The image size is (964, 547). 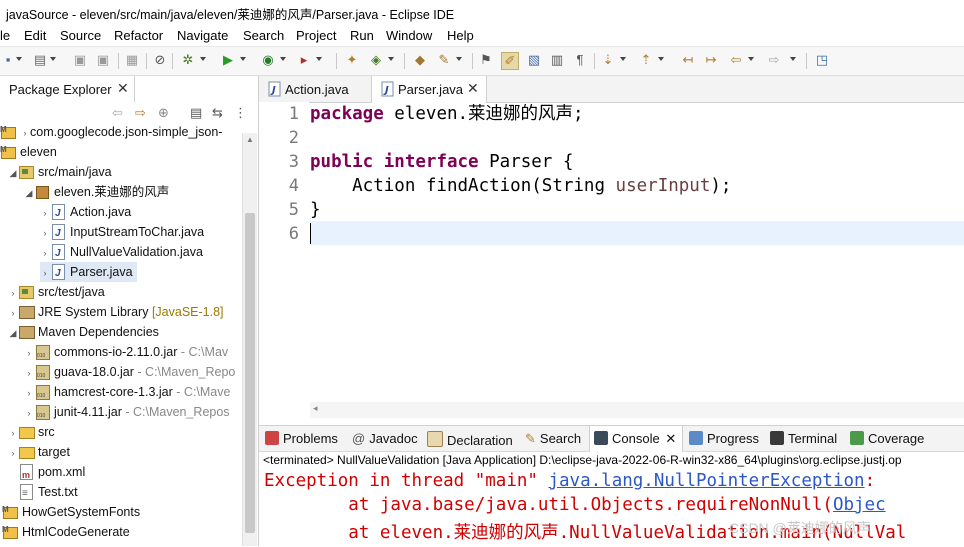 What do you see at coordinates (163, 113) in the screenshot?
I see `up-icon: ⊕` at bounding box center [163, 113].